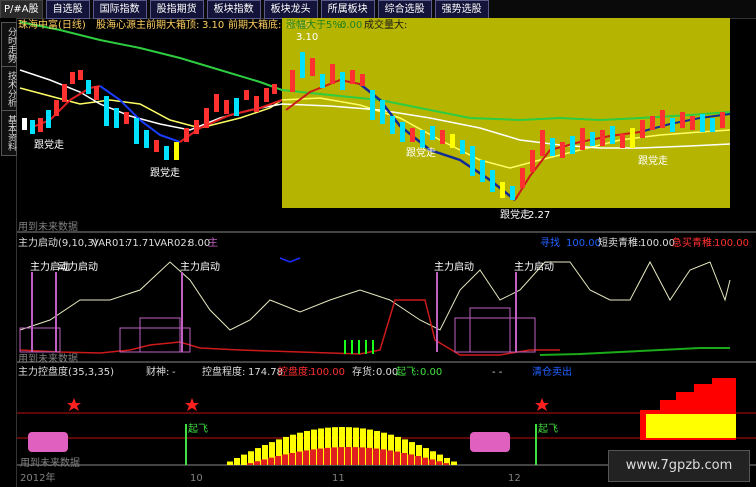 This screenshot has width=756, height=487. Describe the element at coordinates (408, 372) in the screenshot. I see `fly-label: 起飞:` at that location.